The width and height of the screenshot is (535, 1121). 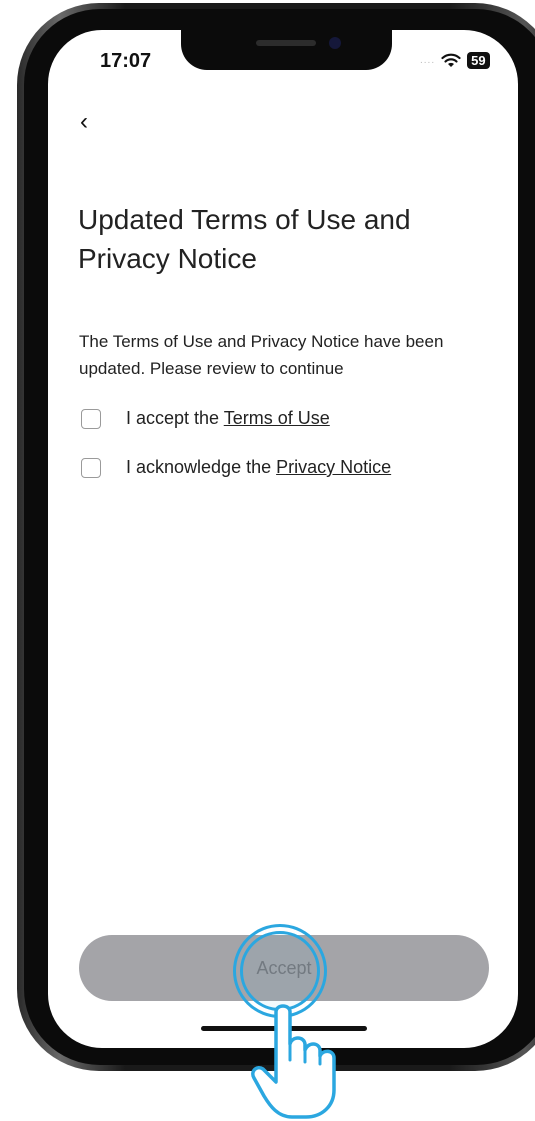 What do you see at coordinates (175, 418) in the screenshot?
I see `terms-consent-prefix: I accept the` at bounding box center [175, 418].